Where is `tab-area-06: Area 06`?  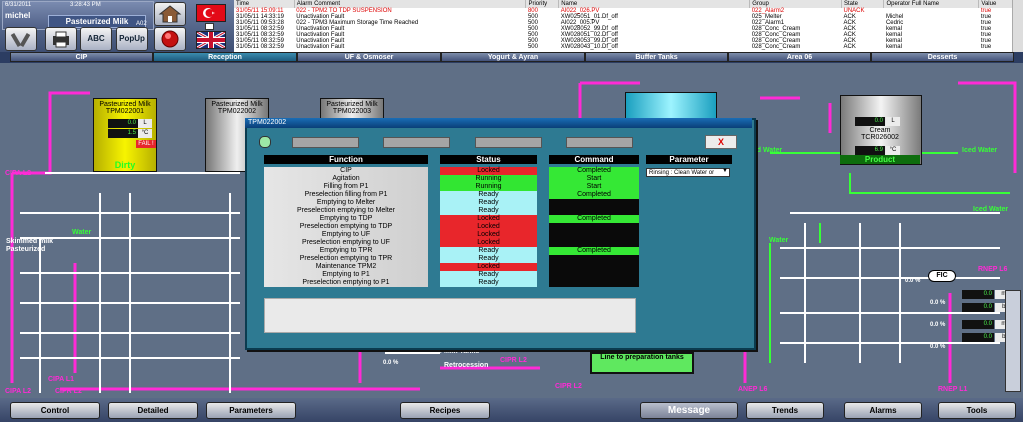 tab-area-06: Area 06 is located at coordinates (799, 57).